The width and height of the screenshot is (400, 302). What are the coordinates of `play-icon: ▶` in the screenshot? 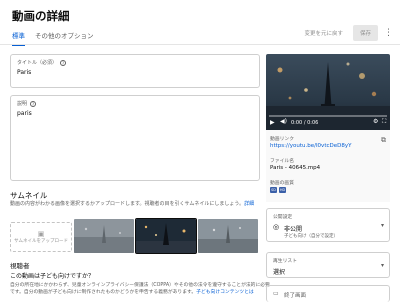 It's located at (272, 122).